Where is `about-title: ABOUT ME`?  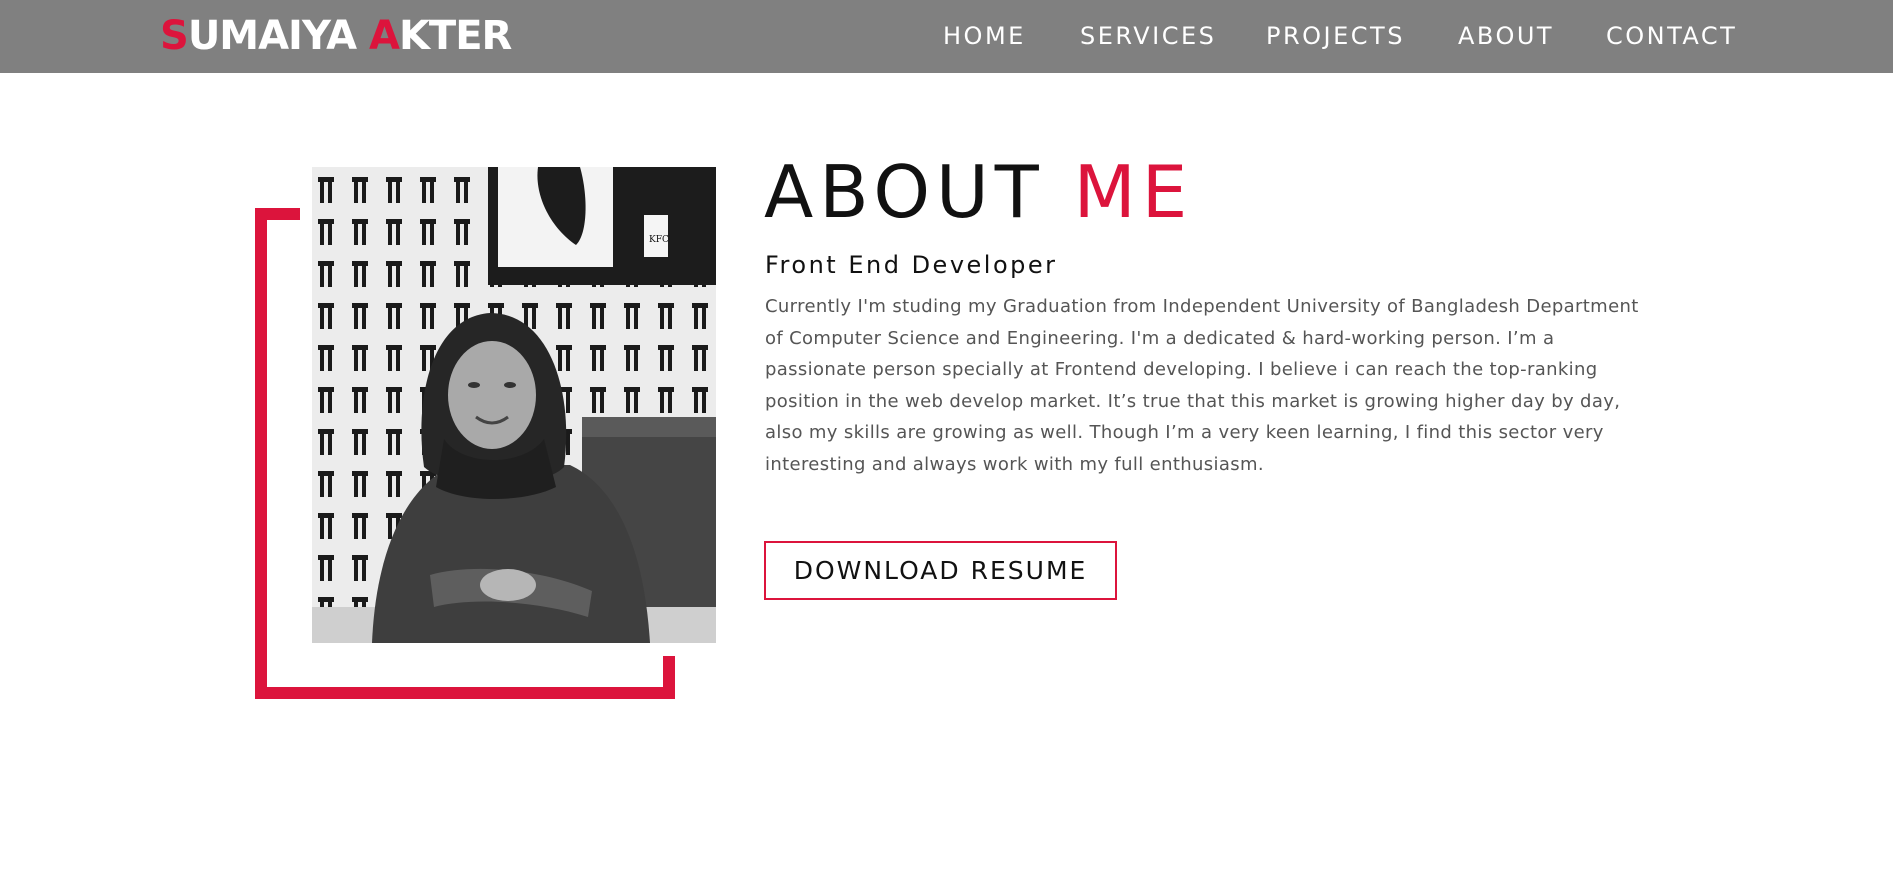
about-title: ABOUT ME is located at coordinates (978, 192).